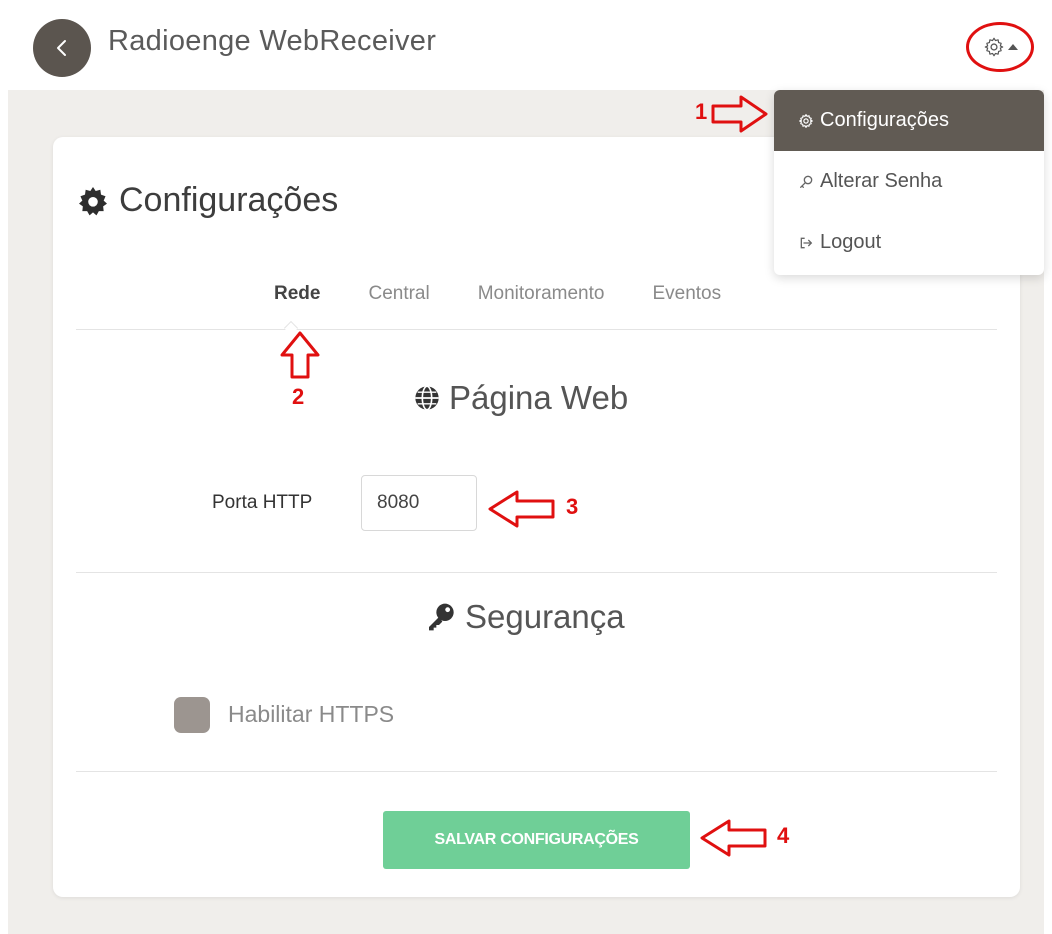 Image resolution: width=1052 pixels, height=934 pixels. What do you see at coordinates (262, 502) in the screenshot?
I see `port-http-label: Porta HTTP` at bounding box center [262, 502].